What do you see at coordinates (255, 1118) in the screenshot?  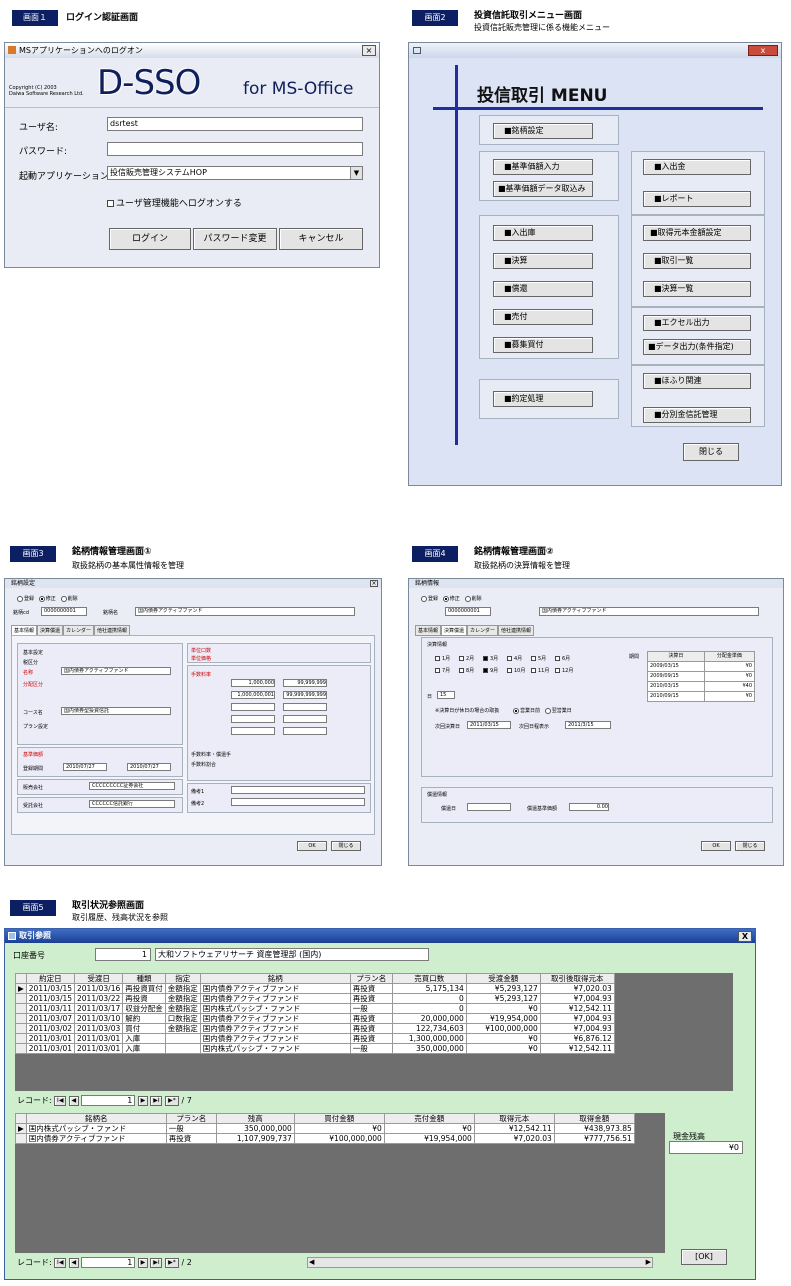 I see `column-header: 残高` at bounding box center [255, 1118].